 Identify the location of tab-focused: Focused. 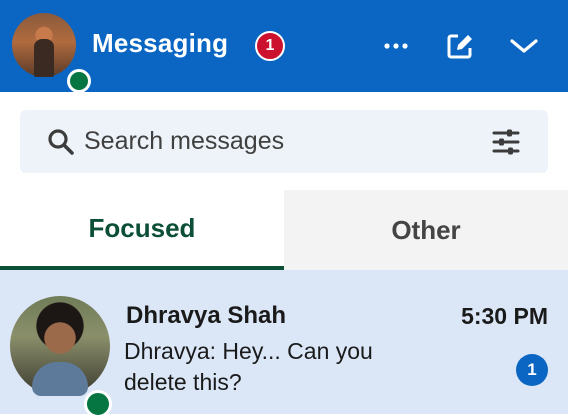
(142, 230).